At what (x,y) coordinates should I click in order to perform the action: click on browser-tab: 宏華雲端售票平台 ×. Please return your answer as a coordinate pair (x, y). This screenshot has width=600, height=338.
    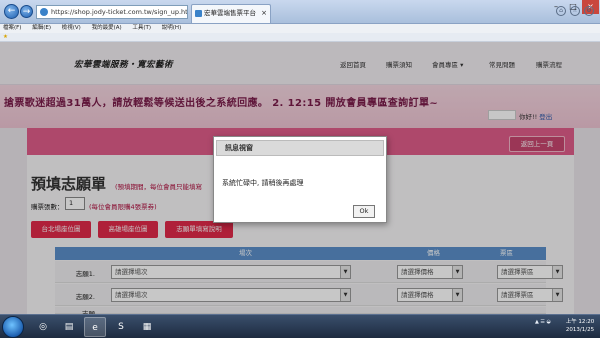
    Looking at the image, I should click on (231, 13).